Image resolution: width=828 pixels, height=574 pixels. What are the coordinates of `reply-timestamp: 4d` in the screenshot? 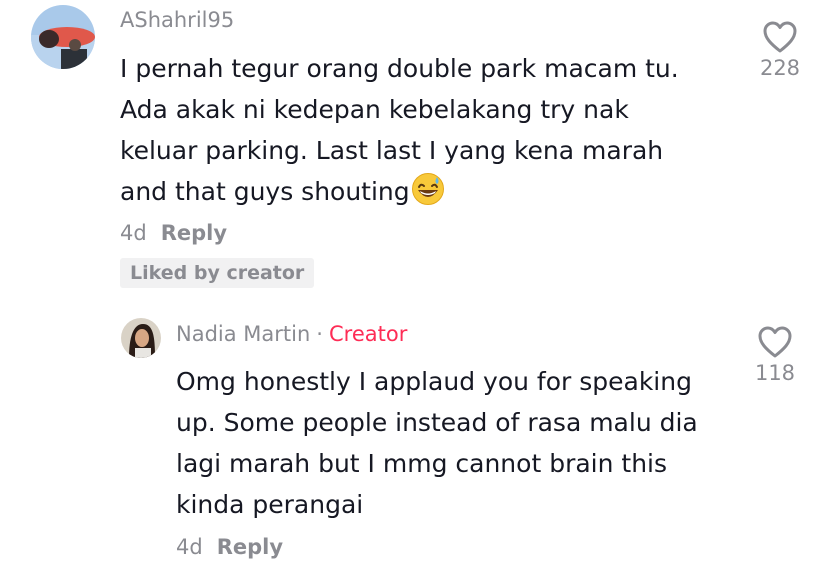 It's located at (189, 547).